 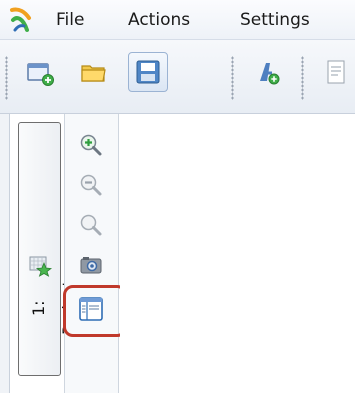 What do you see at coordinates (95, 311) in the screenshot?
I see `highlight-box` at bounding box center [95, 311].